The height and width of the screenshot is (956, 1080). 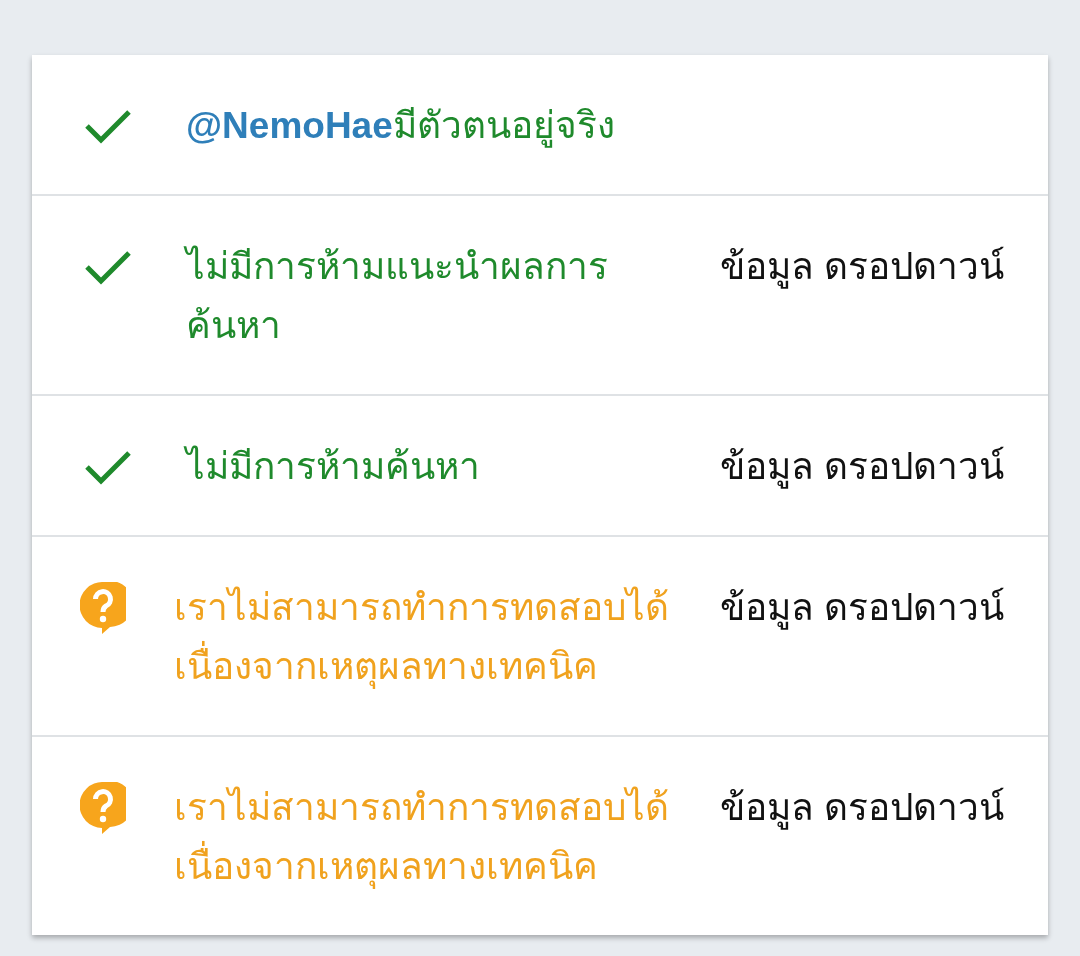 I want to click on status-message: ไม่มีการห้ามแนะนำผลการค้นหา, so click(x=431, y=296).